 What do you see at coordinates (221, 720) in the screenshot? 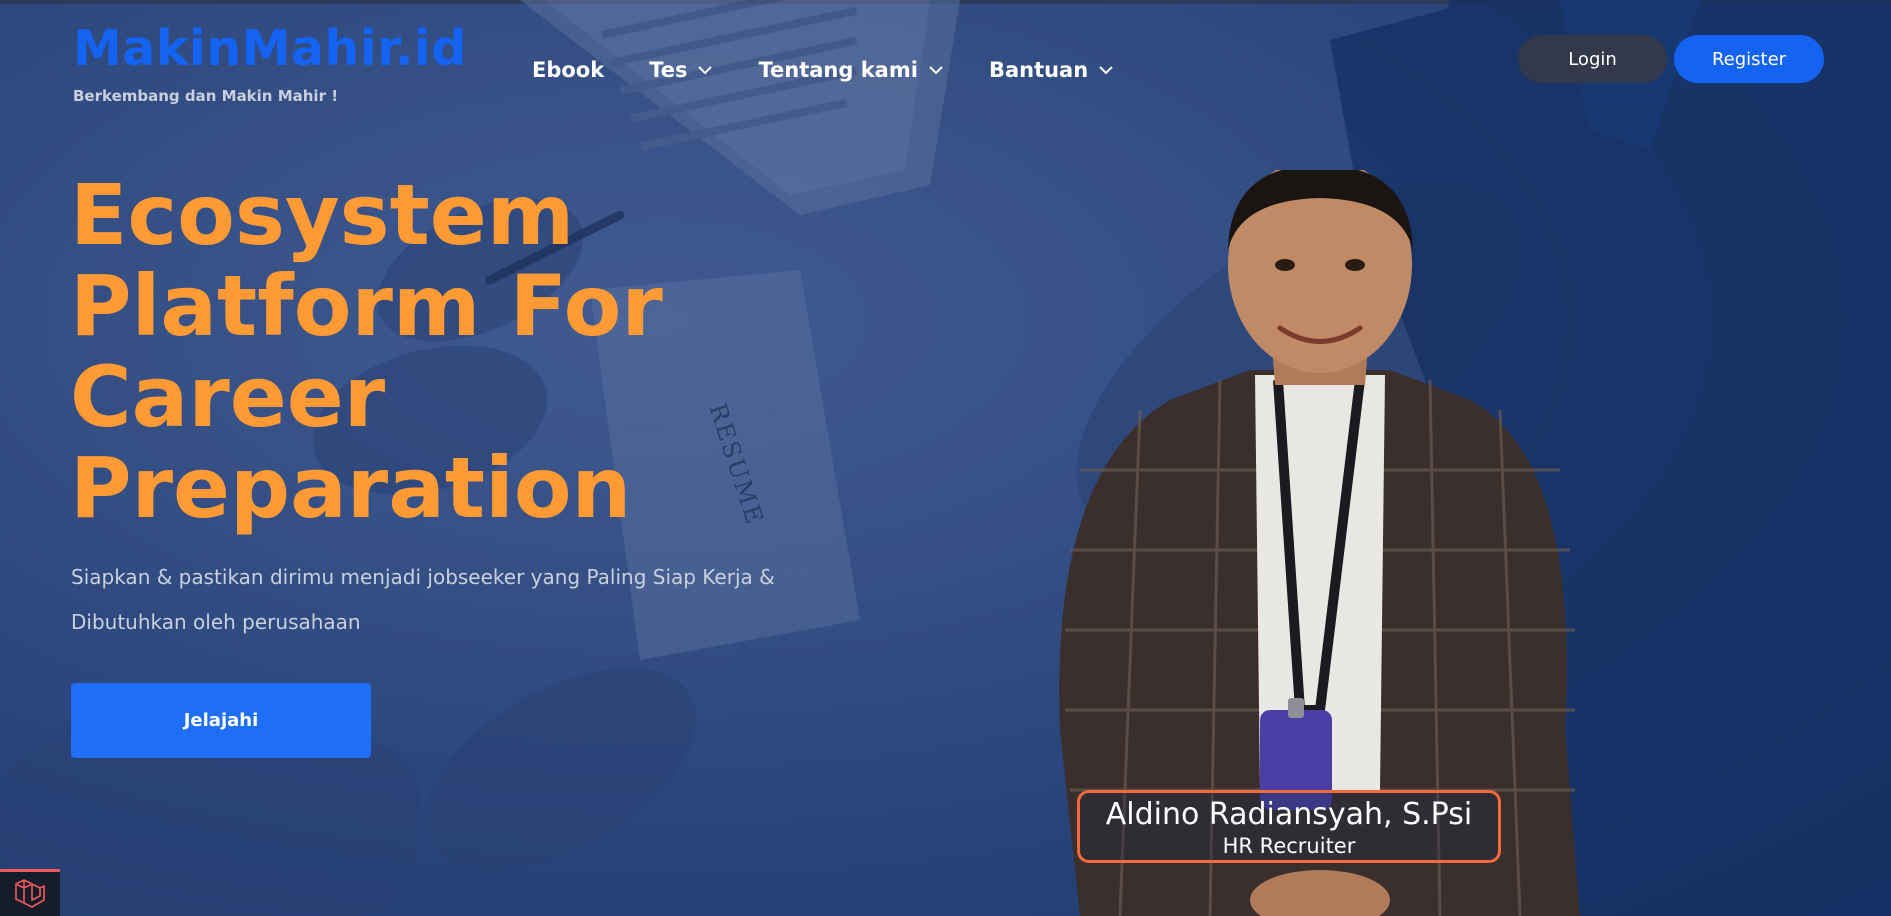
I see `explore-button: Jelajahi` at bounding box center [221, 720].